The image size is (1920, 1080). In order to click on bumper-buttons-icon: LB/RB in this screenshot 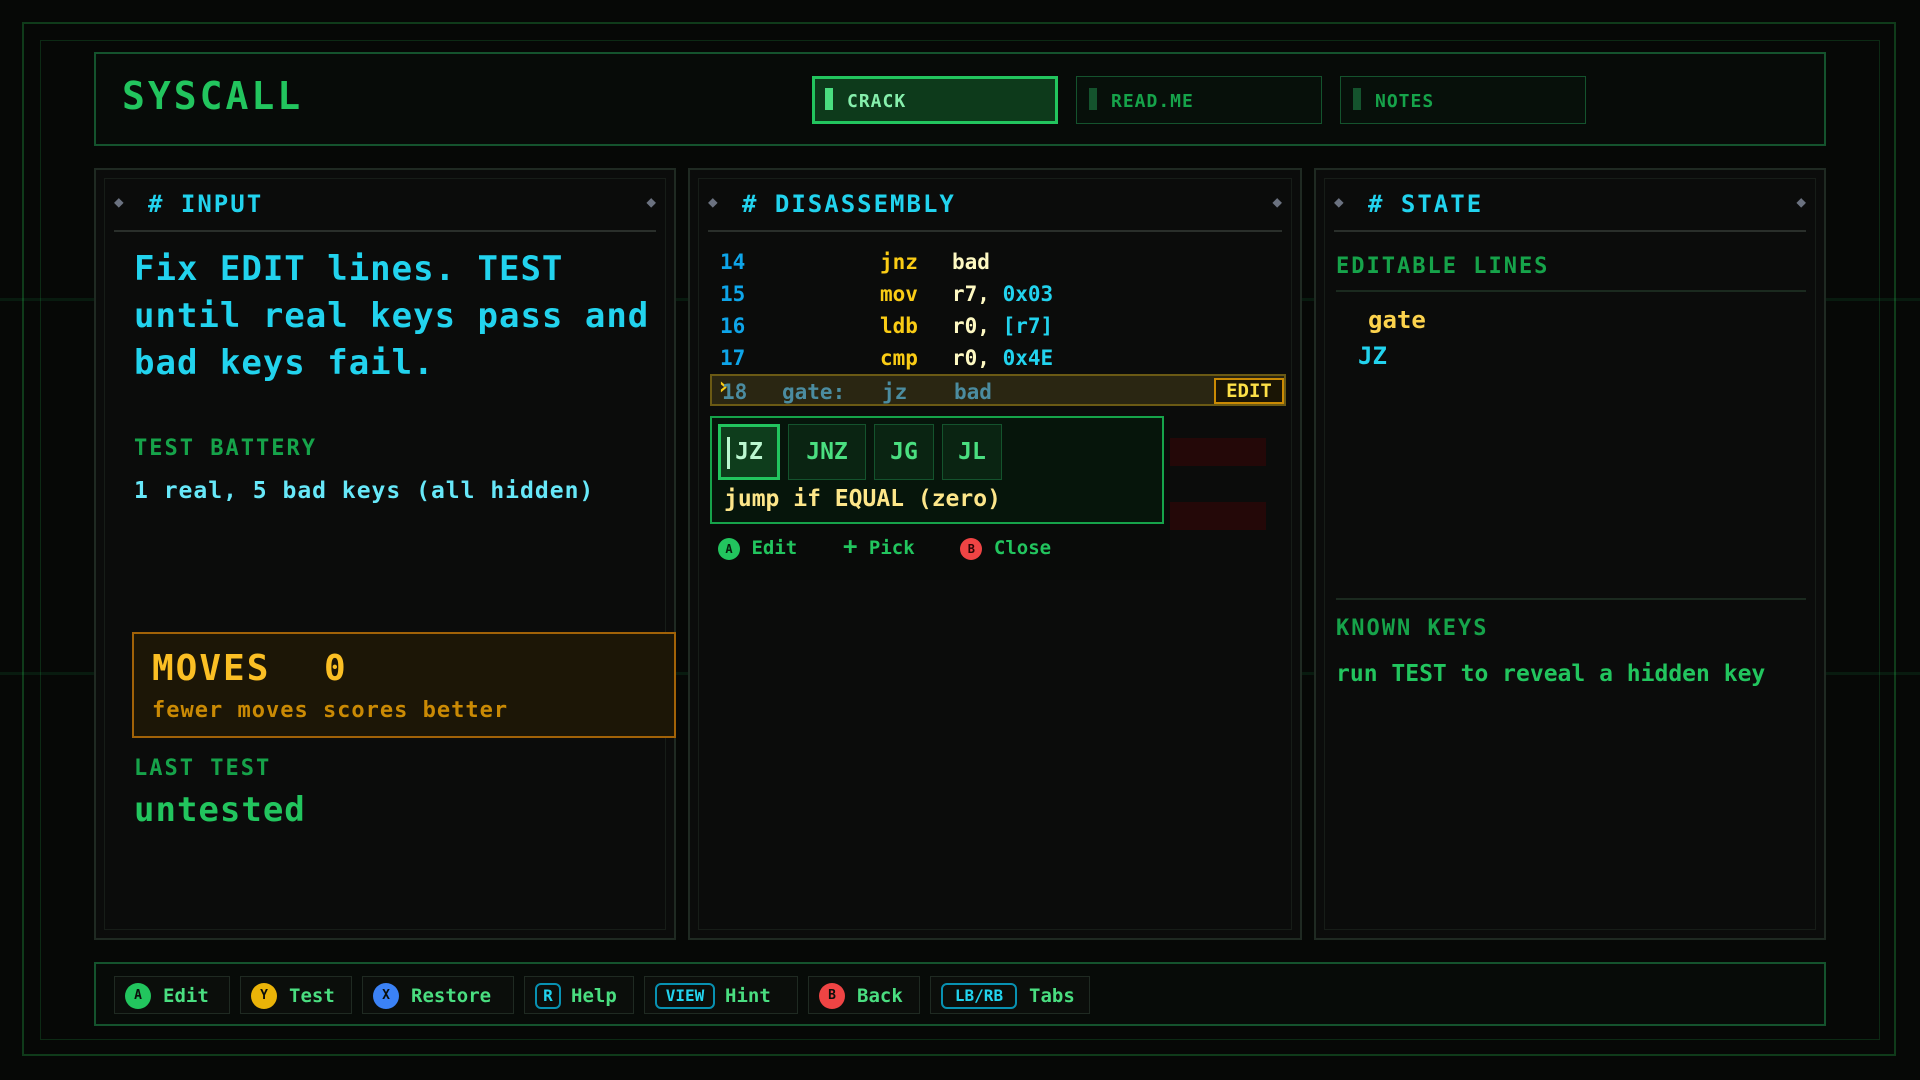, I will do `click(979, 996)`.